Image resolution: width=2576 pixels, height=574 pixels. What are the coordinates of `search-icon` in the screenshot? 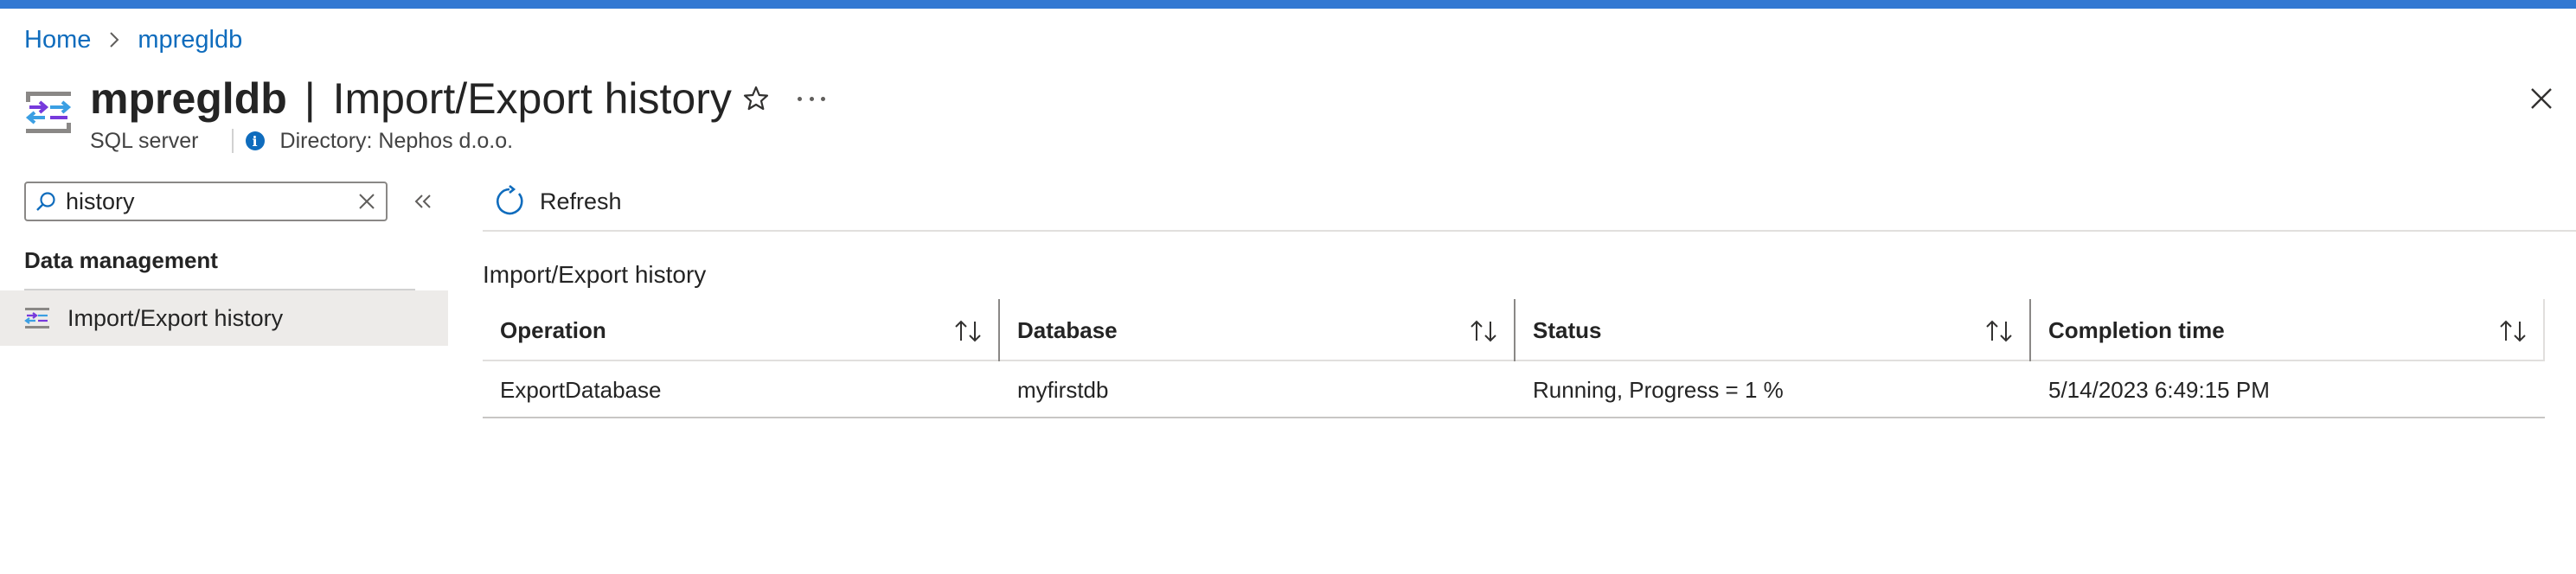 It's located at (45, 201).